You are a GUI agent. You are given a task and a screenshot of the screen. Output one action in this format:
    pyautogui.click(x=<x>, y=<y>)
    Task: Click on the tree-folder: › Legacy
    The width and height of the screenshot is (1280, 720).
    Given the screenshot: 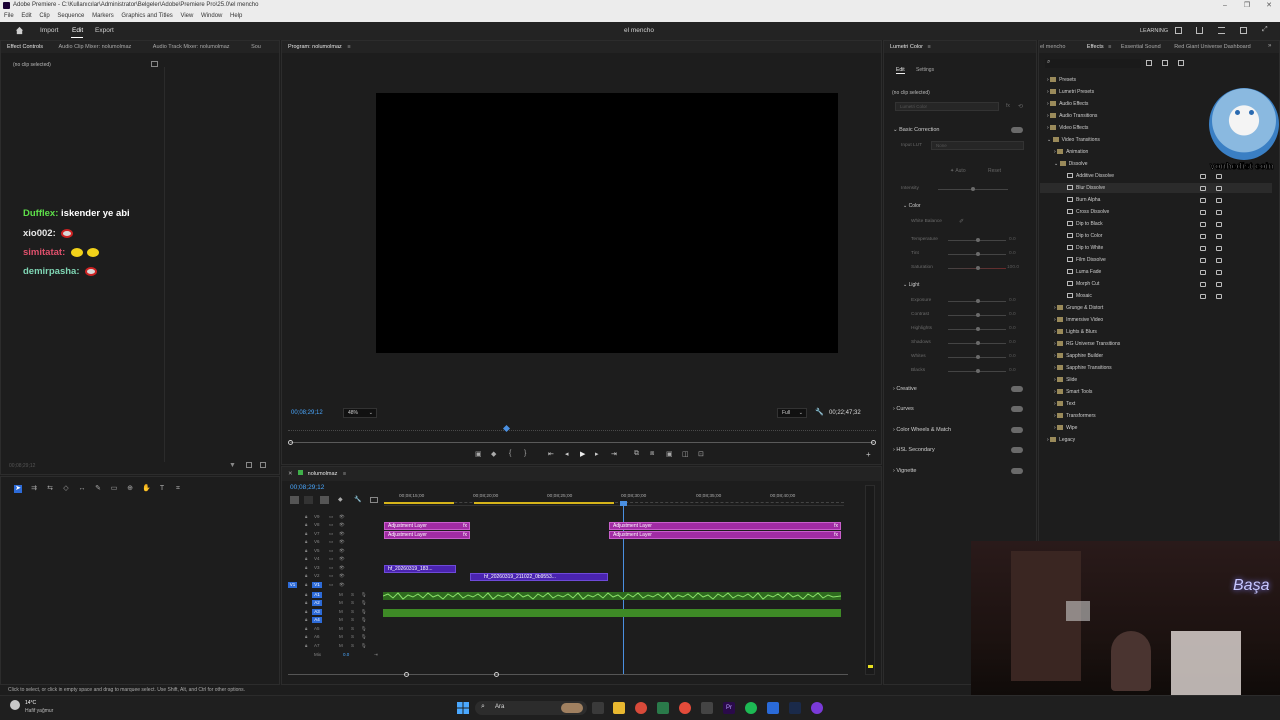 What is the action you would take?
    pyautogui.click(x=1061, y=440)
    